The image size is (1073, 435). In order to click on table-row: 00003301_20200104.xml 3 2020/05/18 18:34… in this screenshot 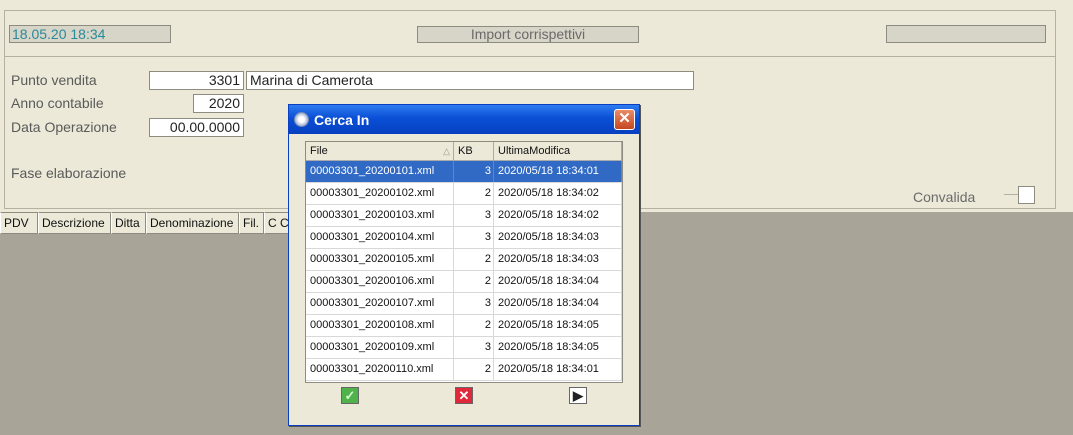, I will do `click(464, 238)`.